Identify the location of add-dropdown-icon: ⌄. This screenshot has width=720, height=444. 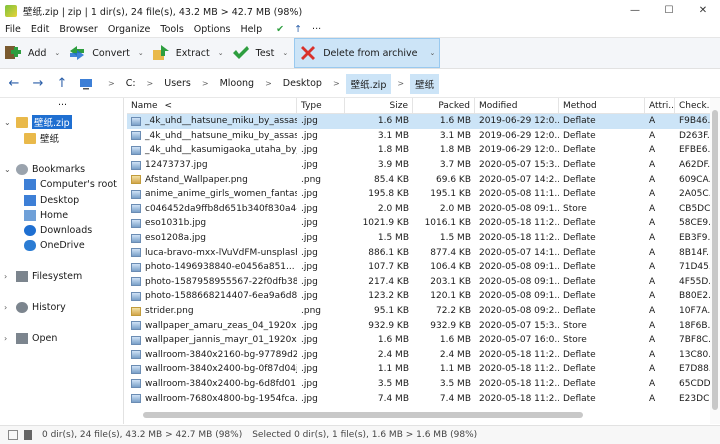
(57, 53).